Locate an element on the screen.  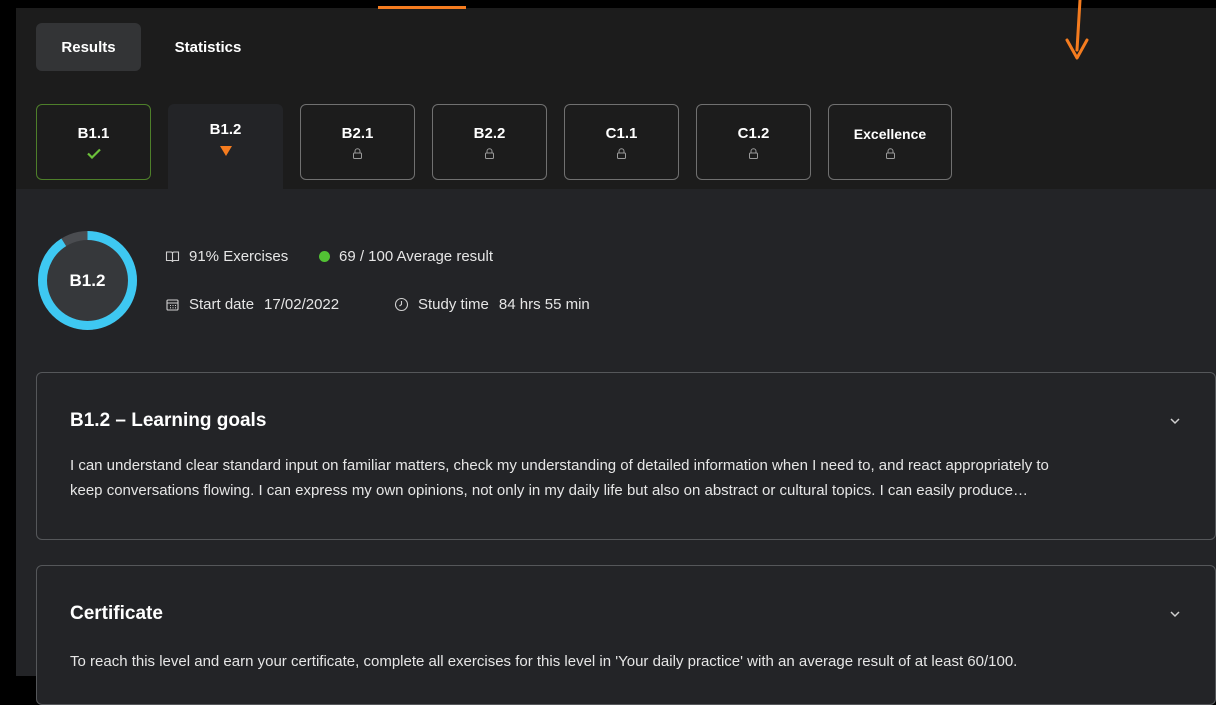
level-b2-2: B2.2 is located at coordinates (489, 142).